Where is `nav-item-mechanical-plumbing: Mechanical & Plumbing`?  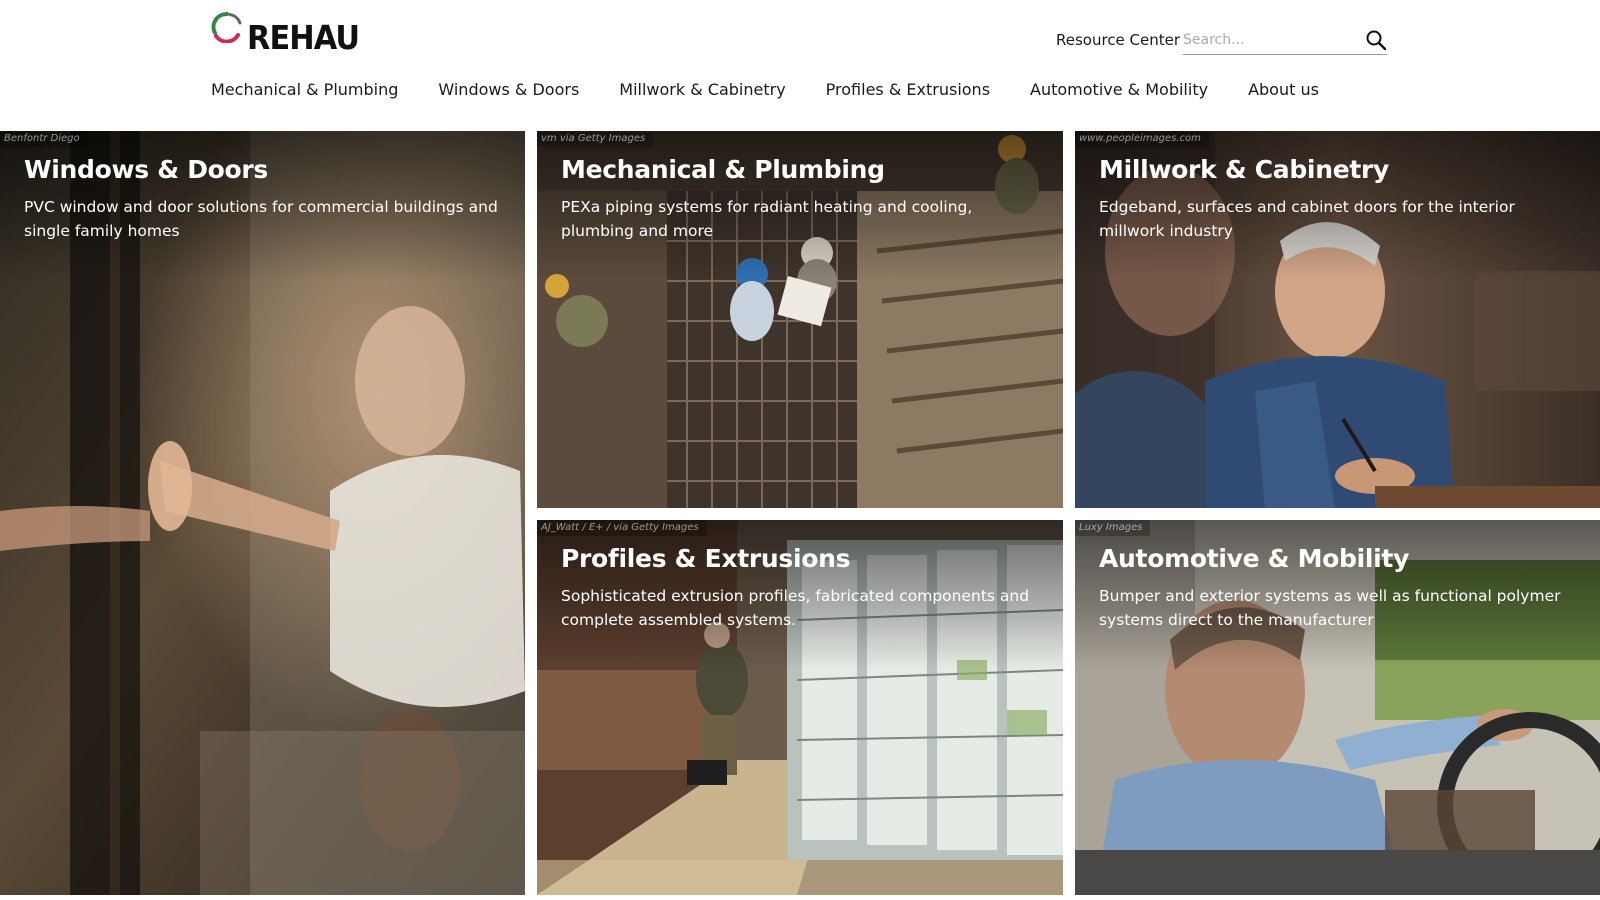 nav-item-mechanical-plumbing: Mechanical & Plumbing is located at coordinates (304, 91).